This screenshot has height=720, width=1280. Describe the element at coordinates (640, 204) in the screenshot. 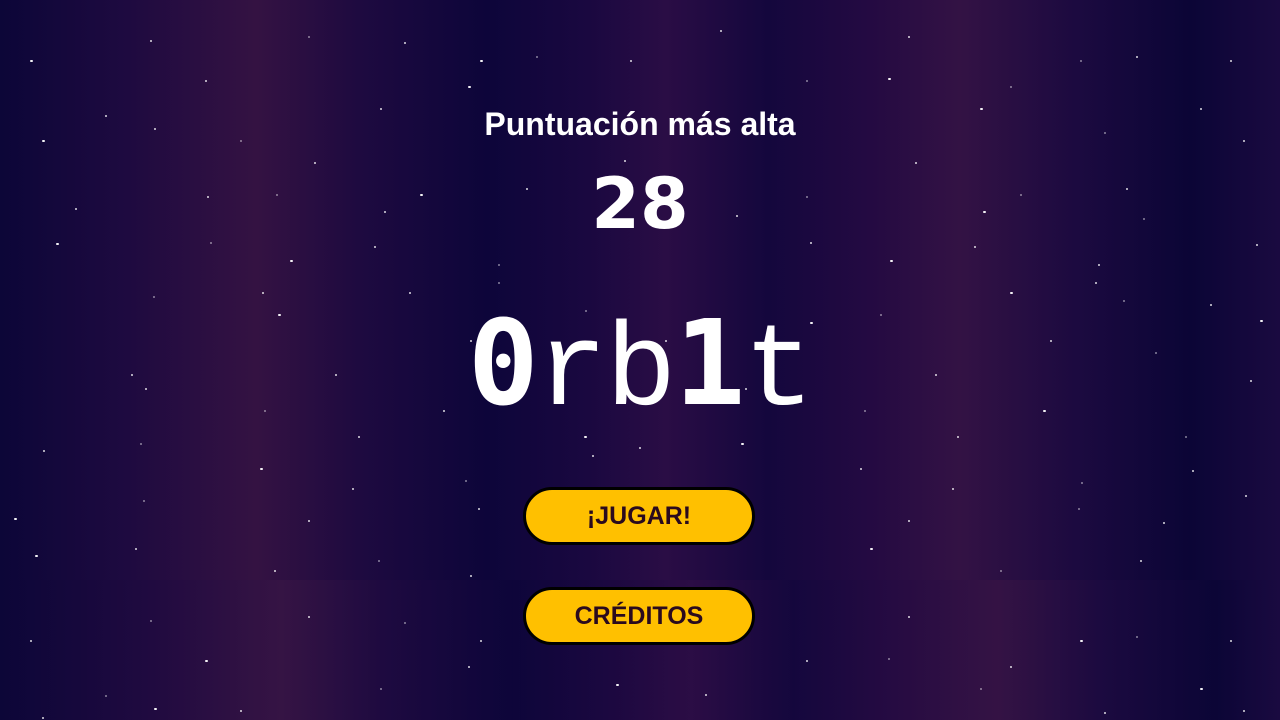

I see `highscore-value: 28` at that location.